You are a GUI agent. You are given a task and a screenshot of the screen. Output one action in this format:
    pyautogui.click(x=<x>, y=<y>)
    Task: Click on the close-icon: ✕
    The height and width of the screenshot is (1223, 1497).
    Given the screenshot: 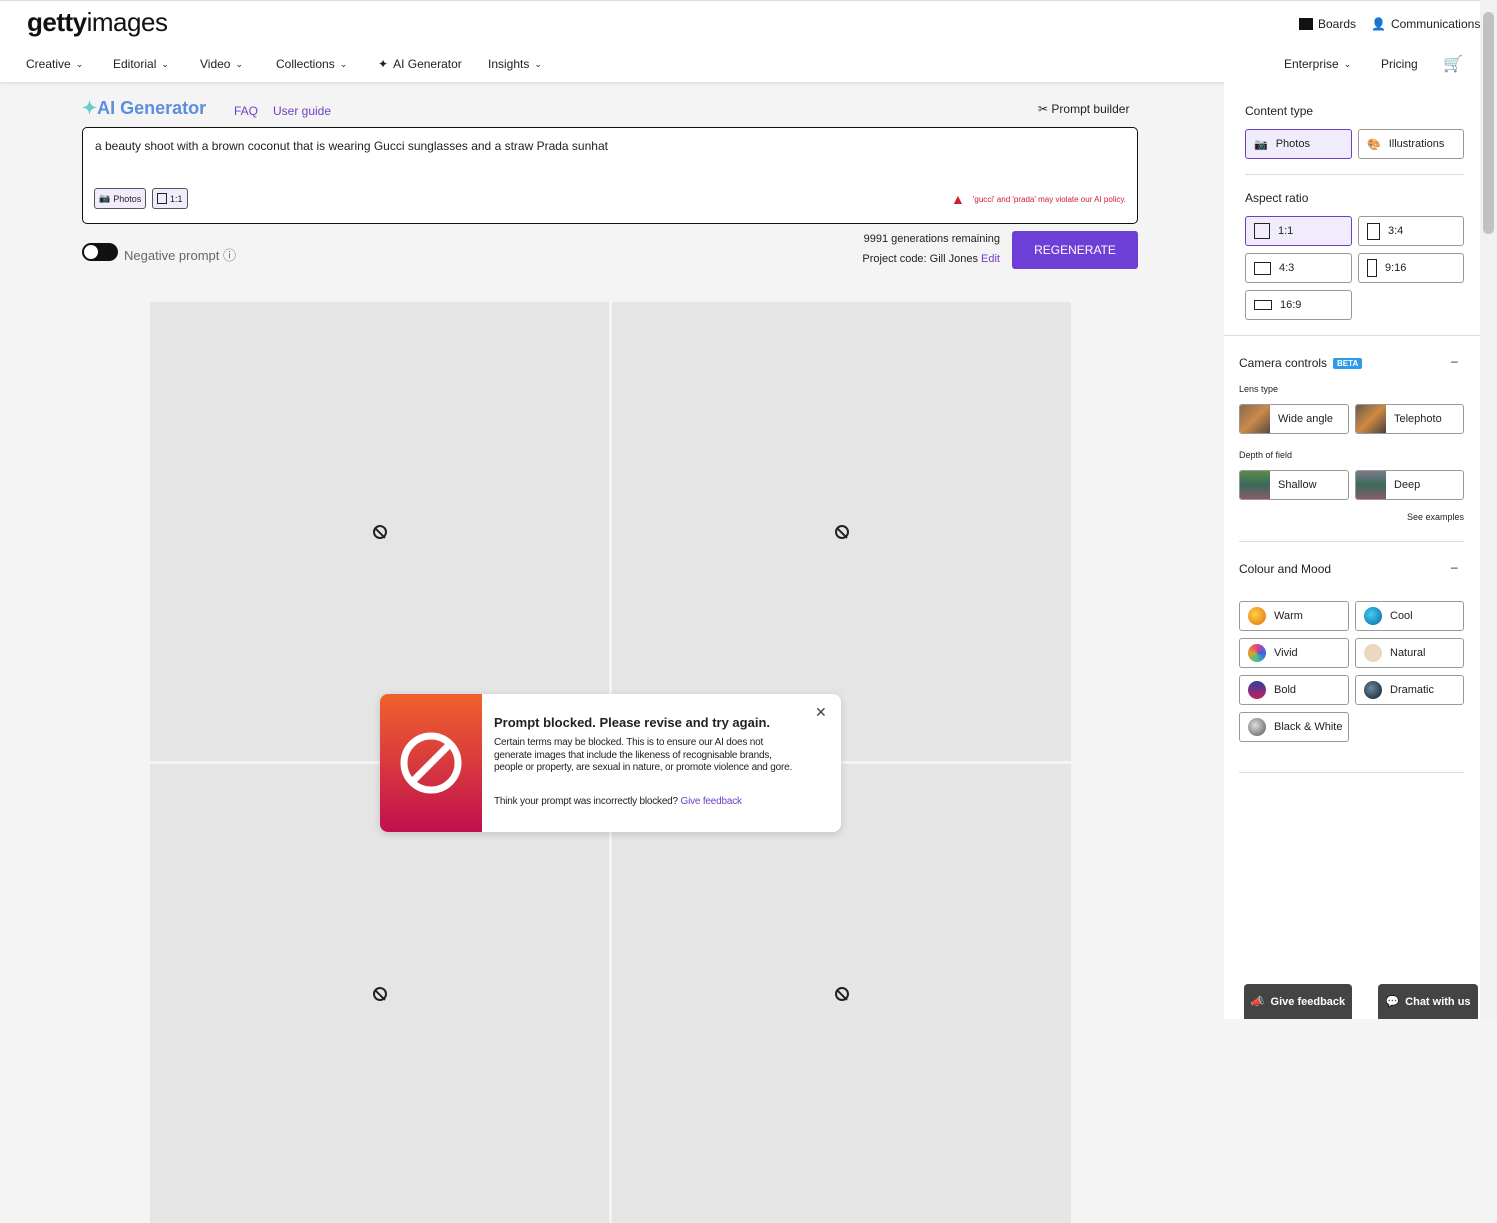 What is the action you would take?
    pyautogui.click(x=821, y=712)
    